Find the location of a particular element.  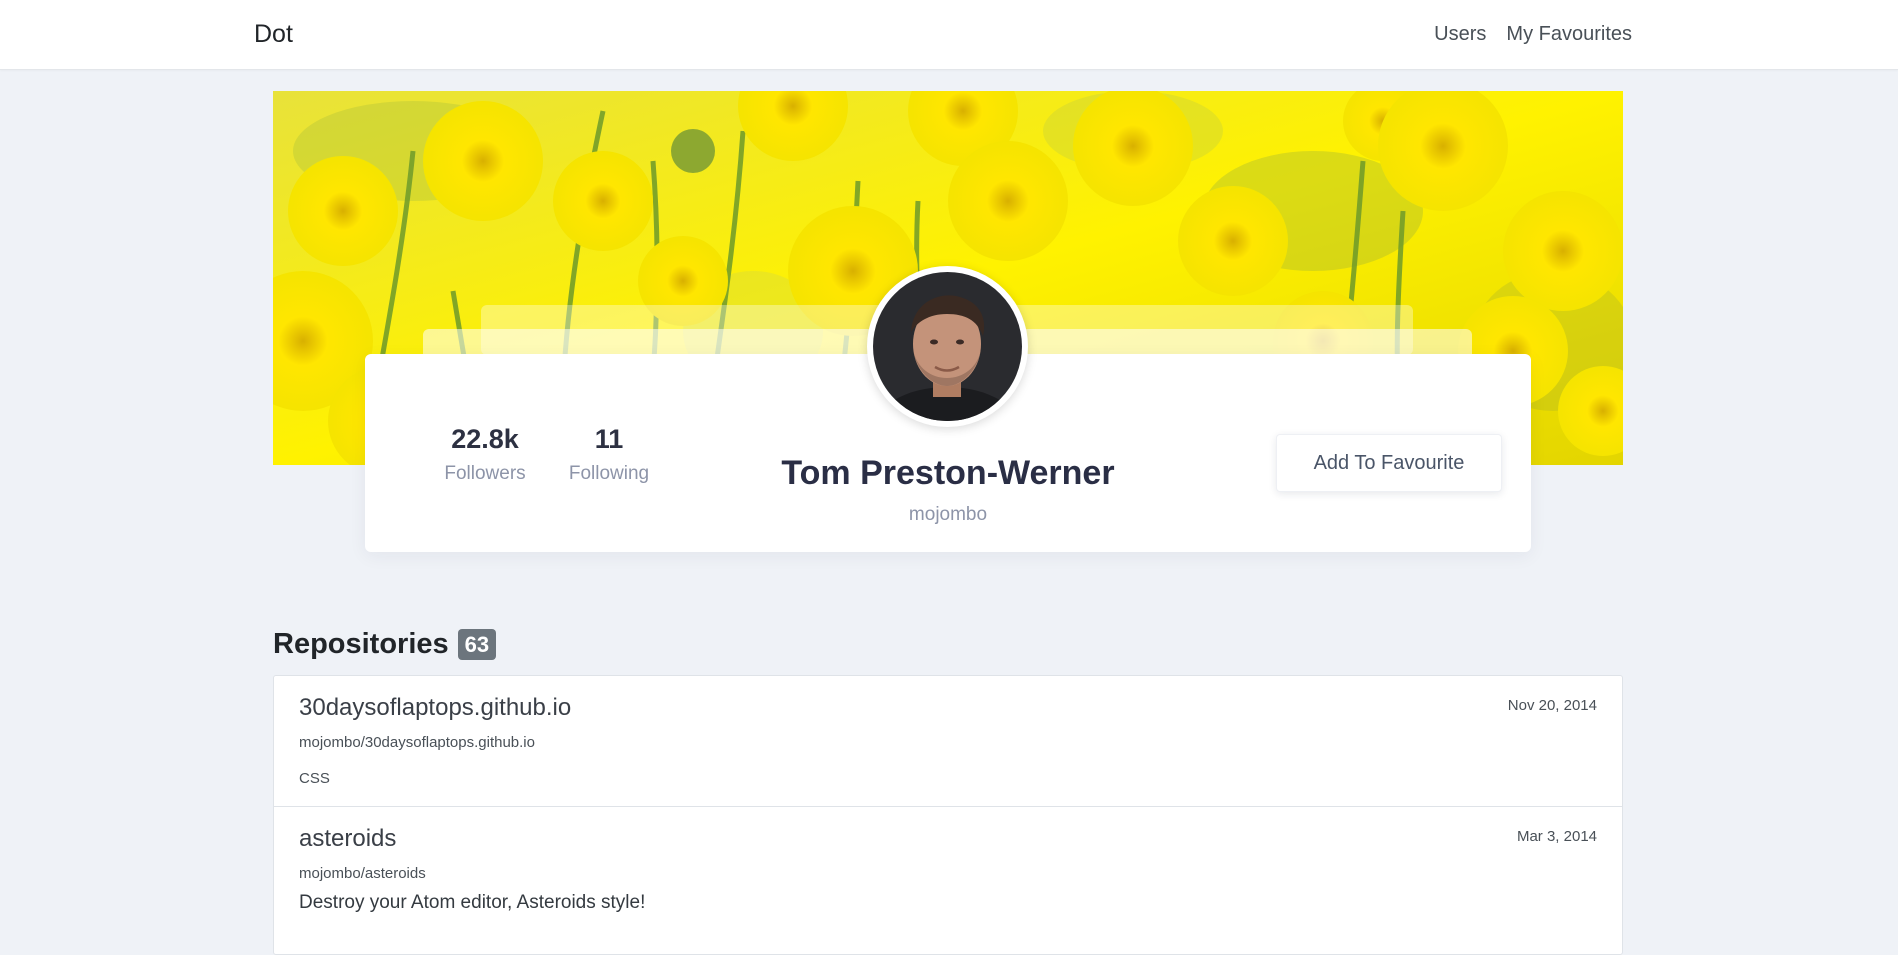

nav-links: Users My Favourites is located at coordinates (1533, 34).